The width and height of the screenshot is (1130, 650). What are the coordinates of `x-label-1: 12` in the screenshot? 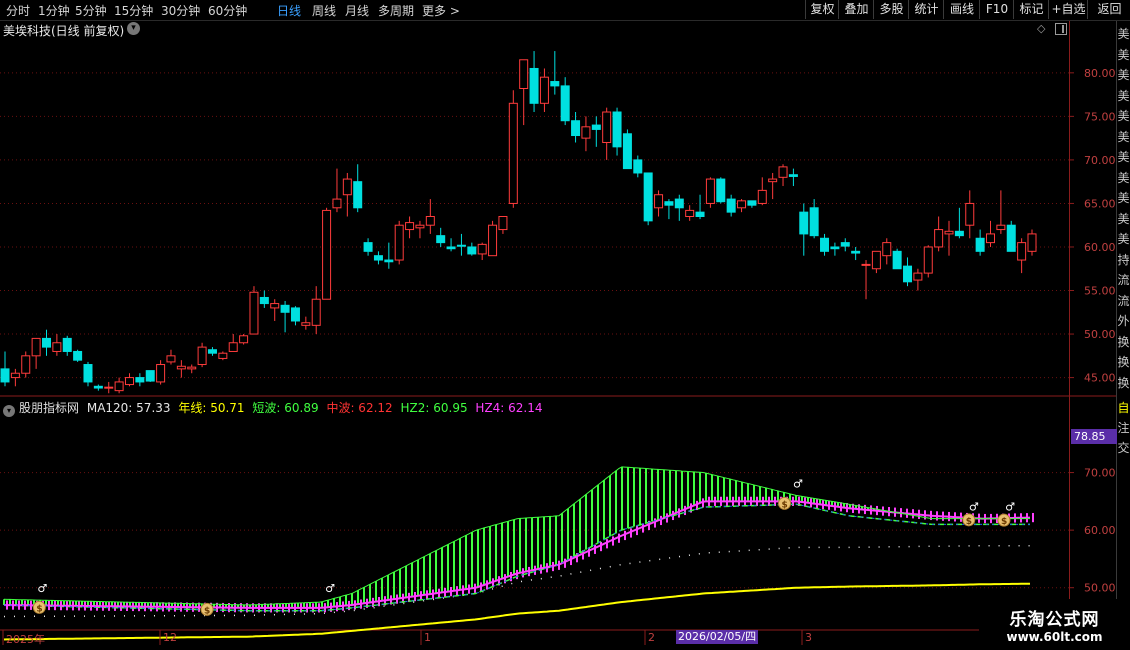 It's located at (170, 637).